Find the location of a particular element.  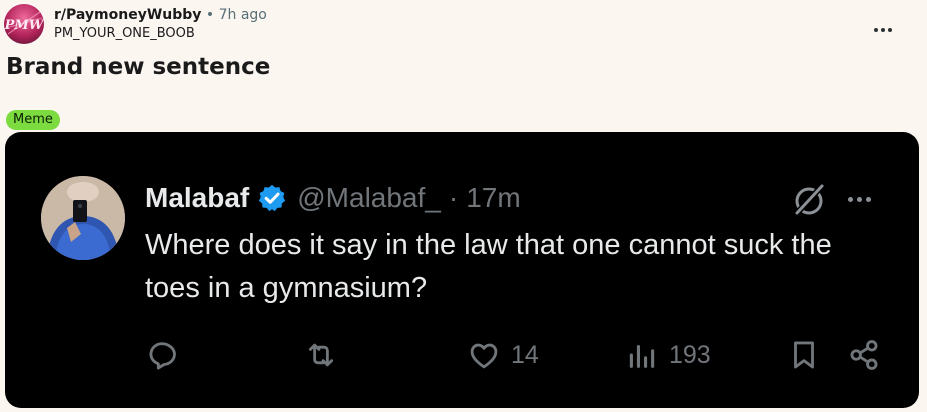

like-icon is located at coordinates (484, 356).